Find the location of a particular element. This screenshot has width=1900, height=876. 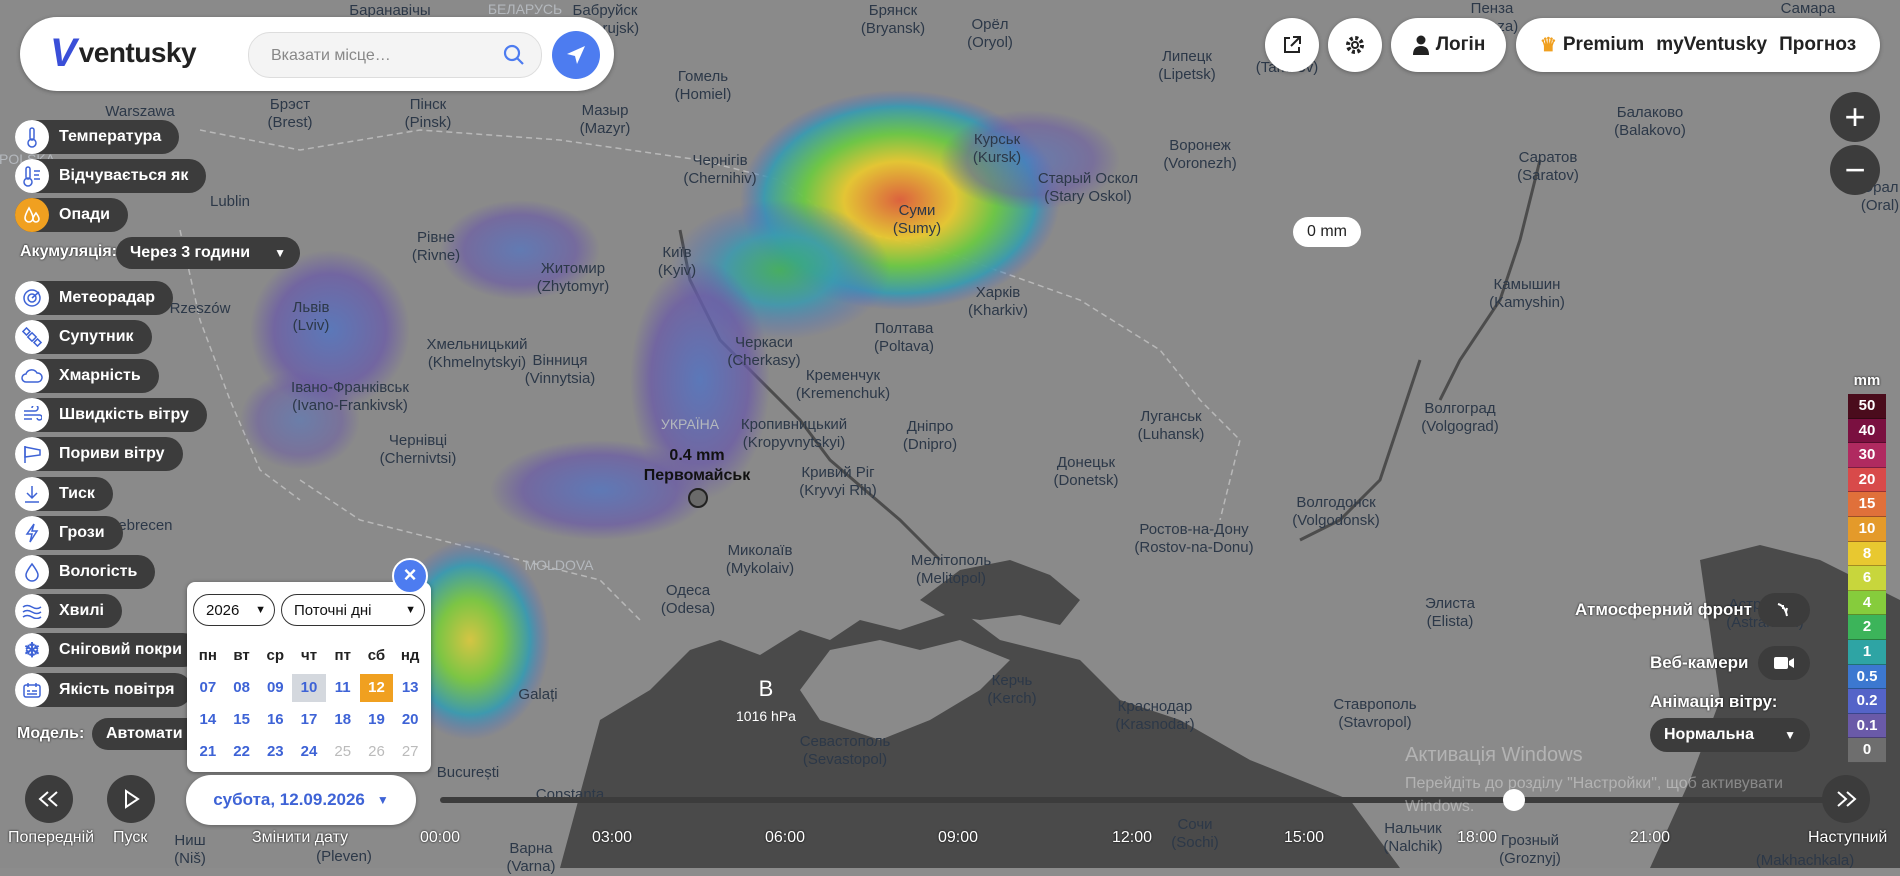

wind-animation-select: Нормальна ▼ is located at coordinates (1730, 735).